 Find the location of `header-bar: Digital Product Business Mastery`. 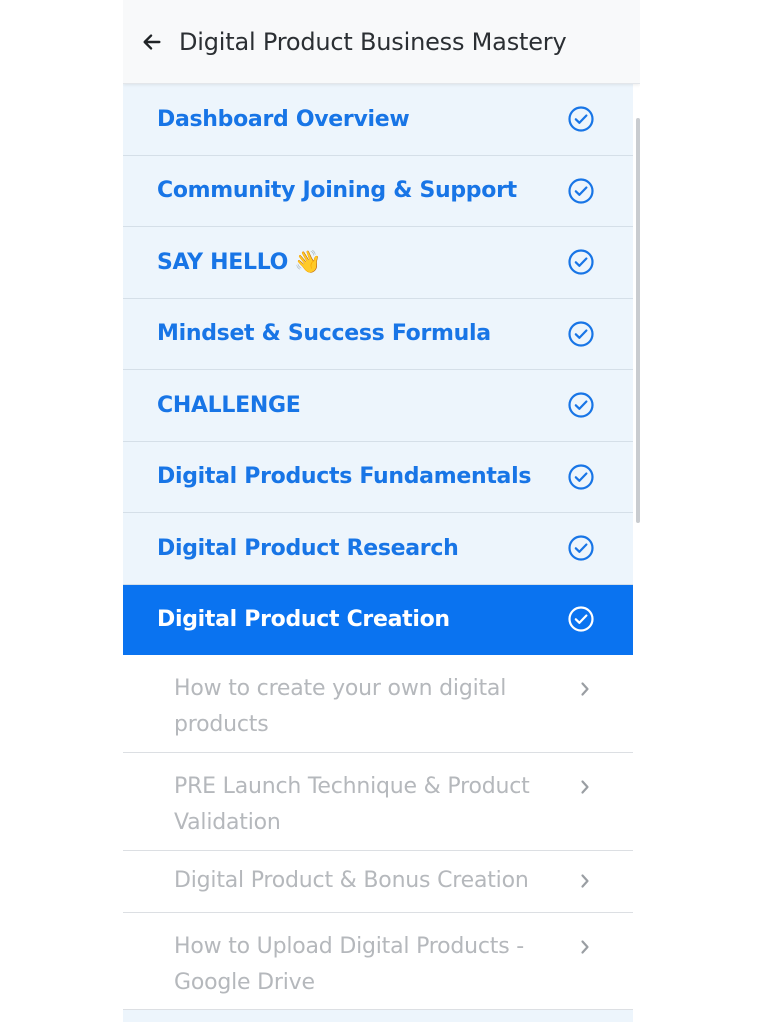

header-bar: Digital Product Business Mastery is located at coordinates (381, 42).